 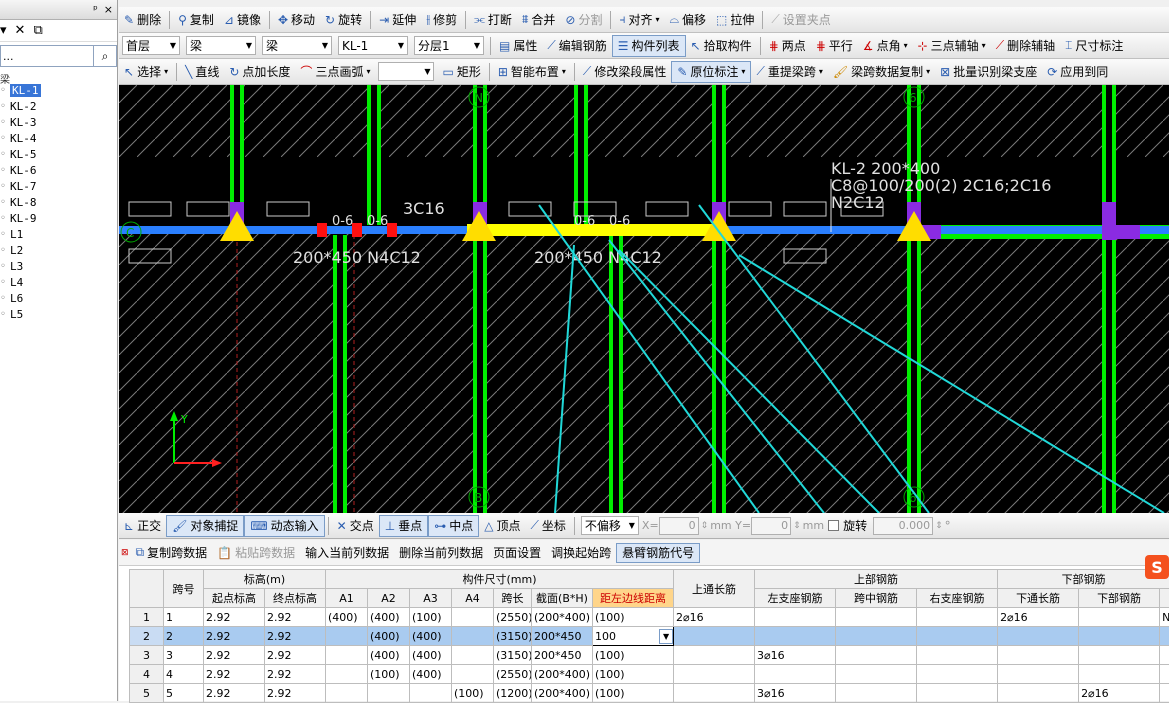 I want to click on tree-item: KL-4, so click(x=58, y=139).